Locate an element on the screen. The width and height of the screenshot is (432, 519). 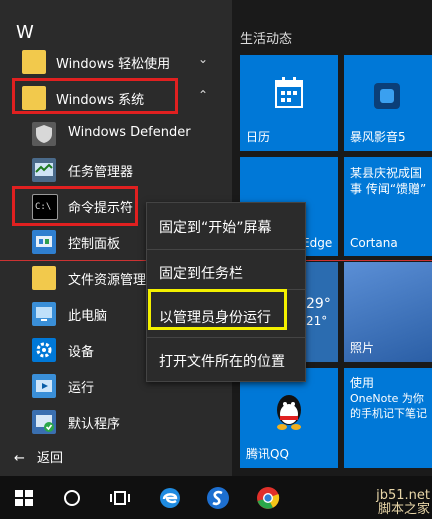
devices-icon is located at coordinates (44, 350).